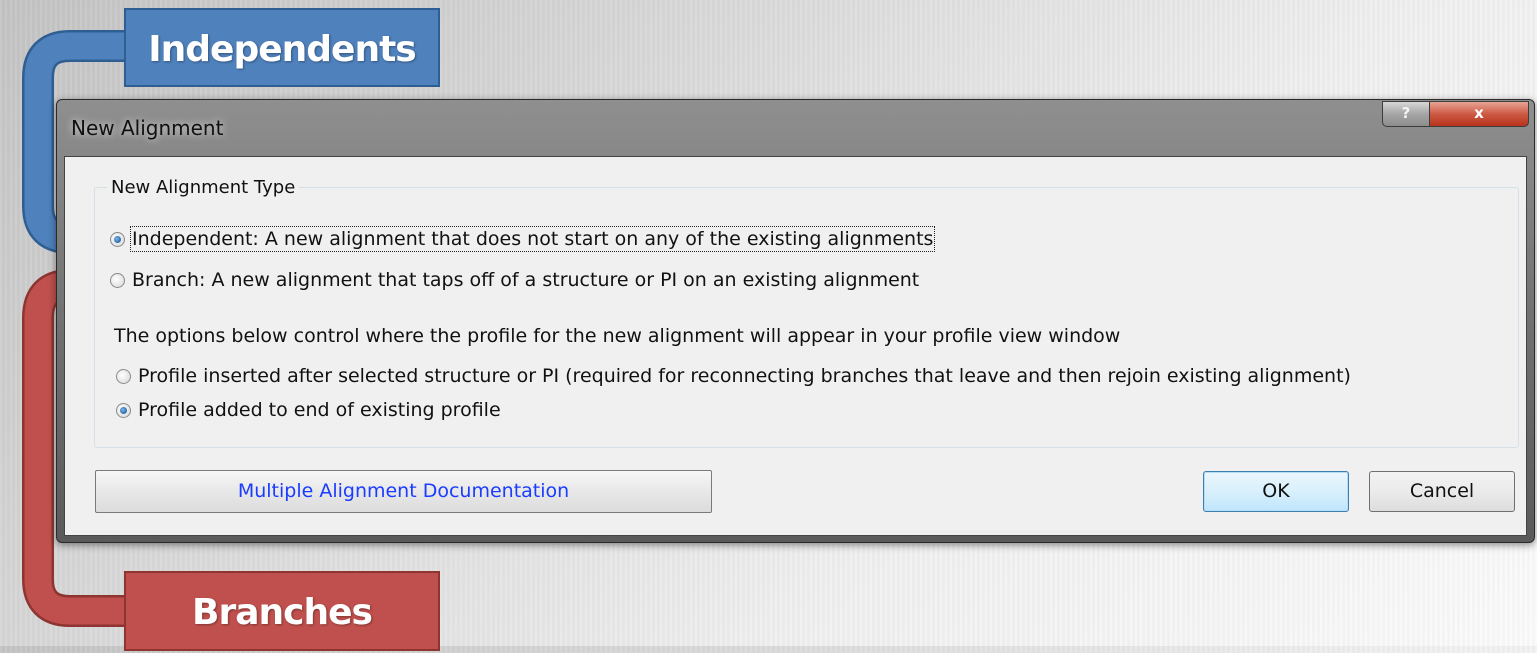  Describe the element at coordinates (117, 280) in the screenshot. I see `radio-branch-indicator` at that location.